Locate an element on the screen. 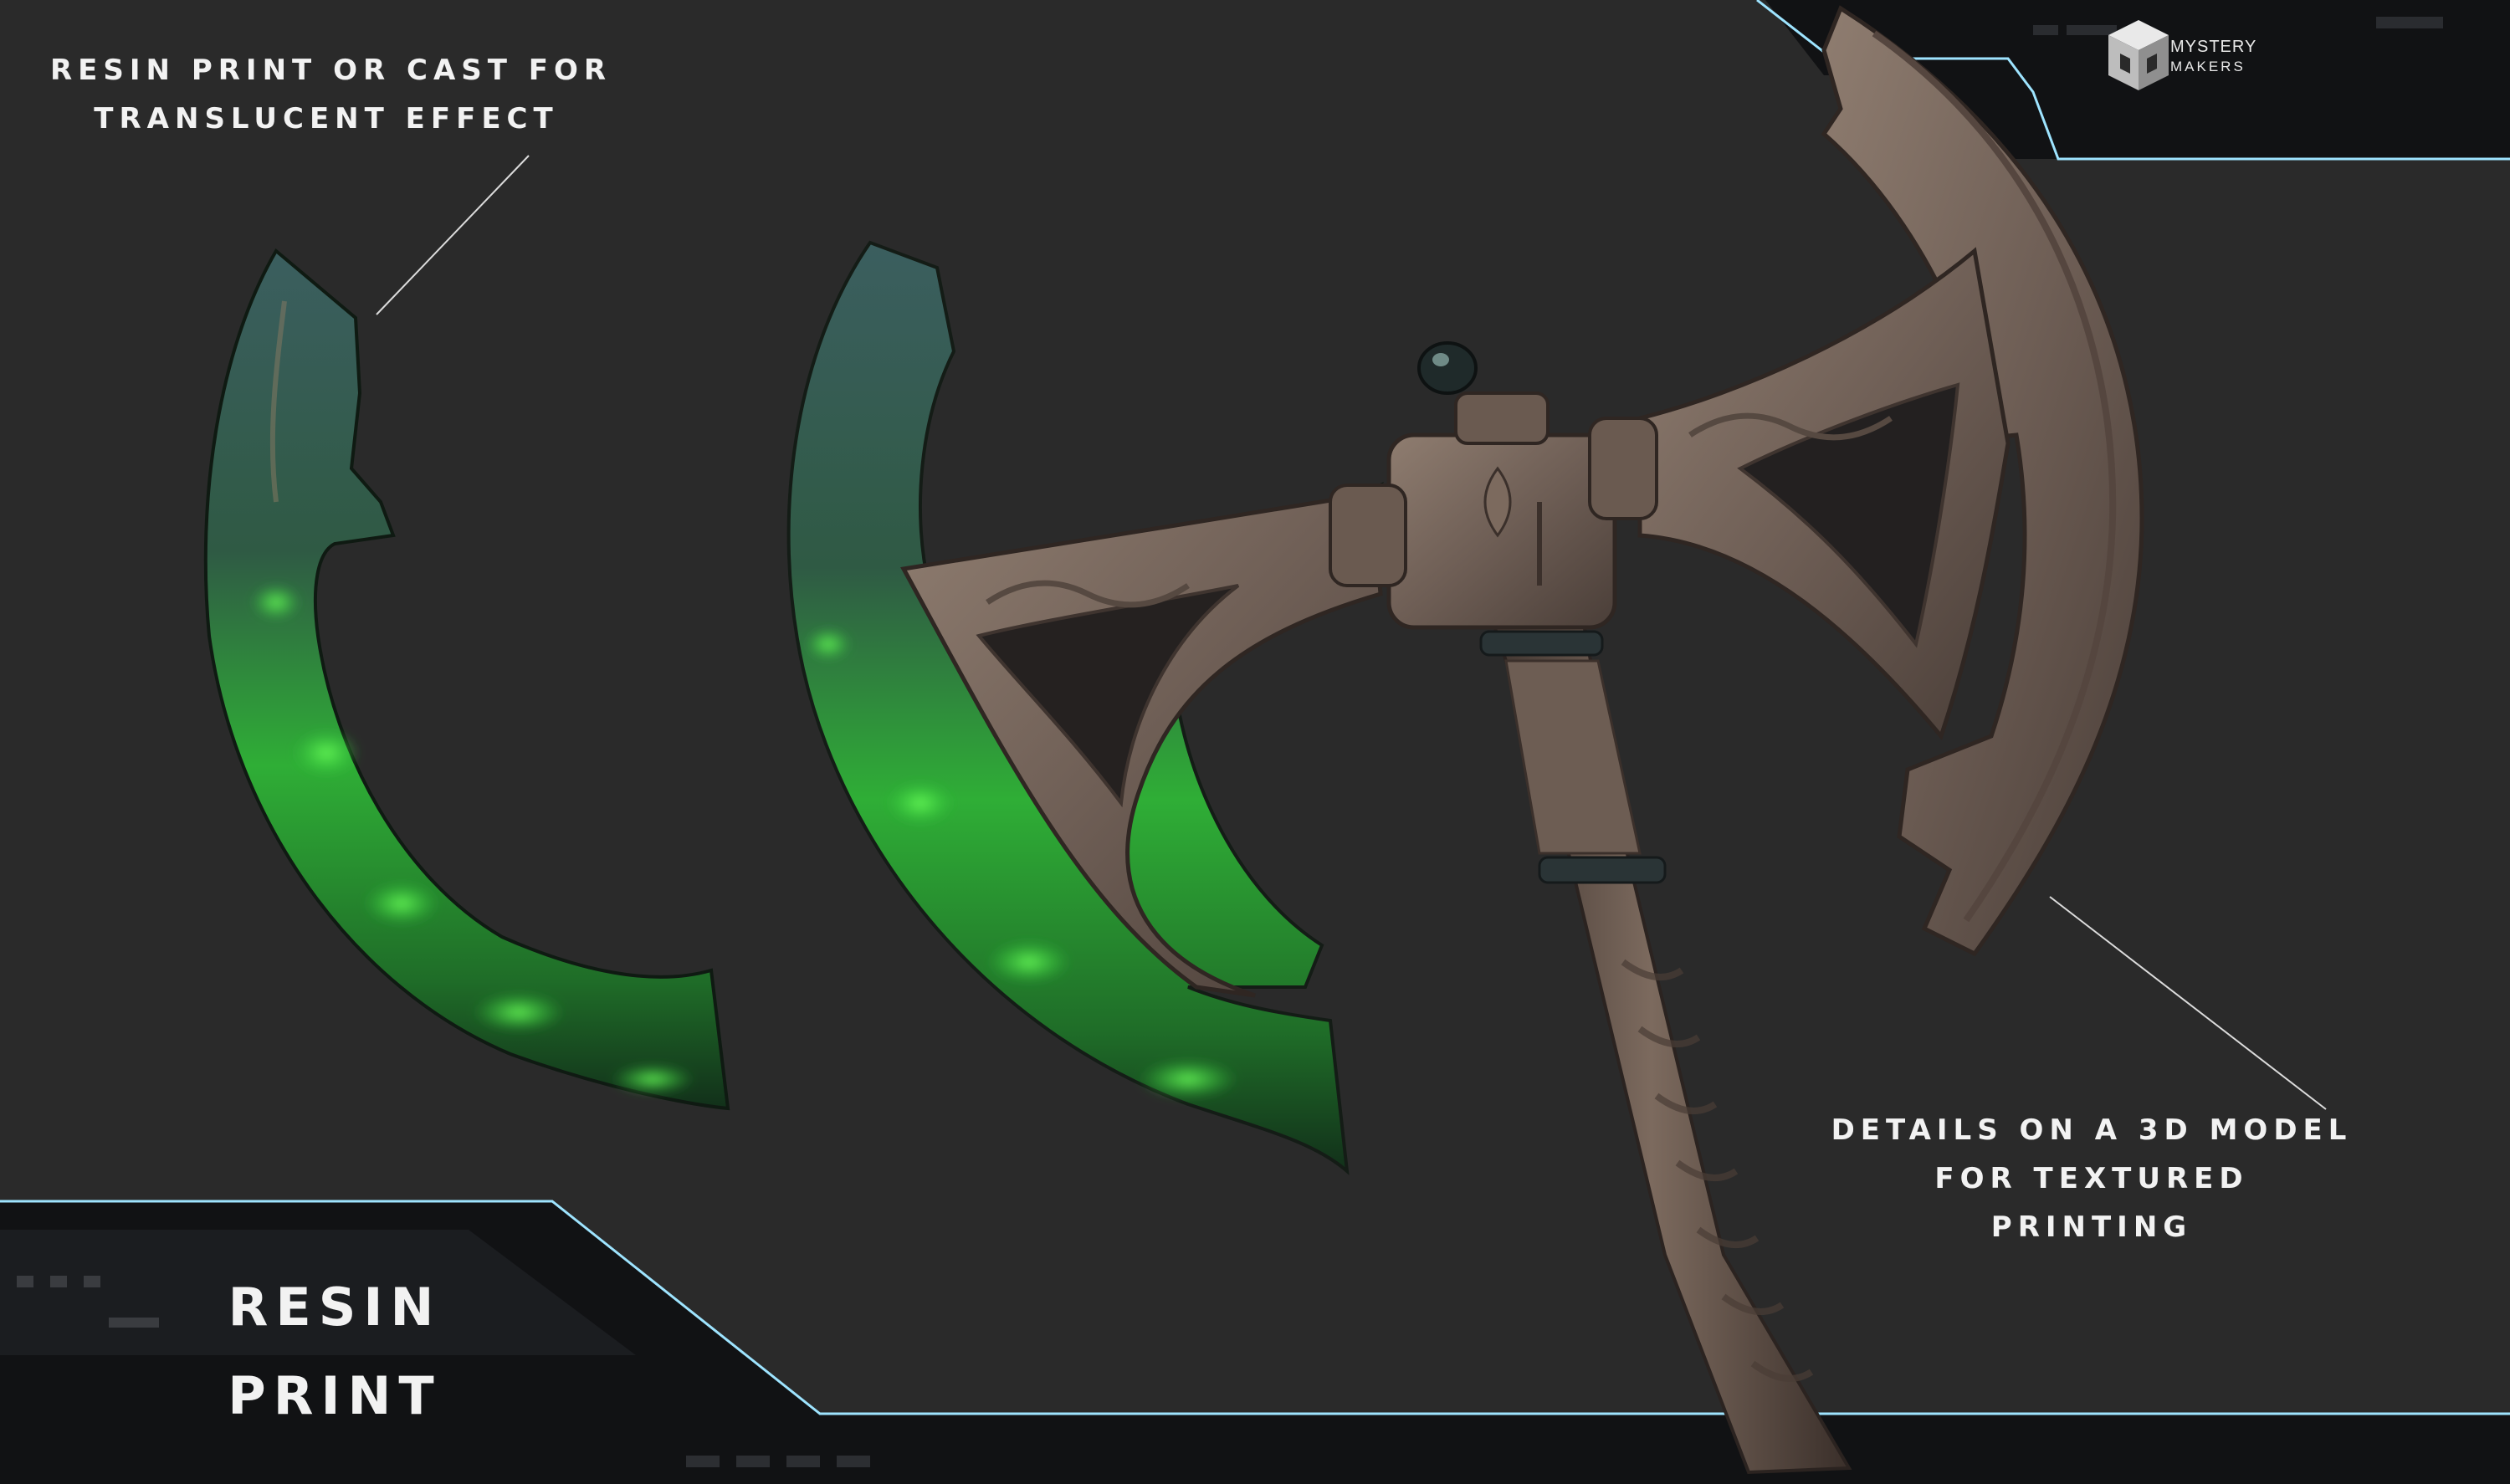  brand-line-1: MYSTERY is located at coordinates (2213, 47).